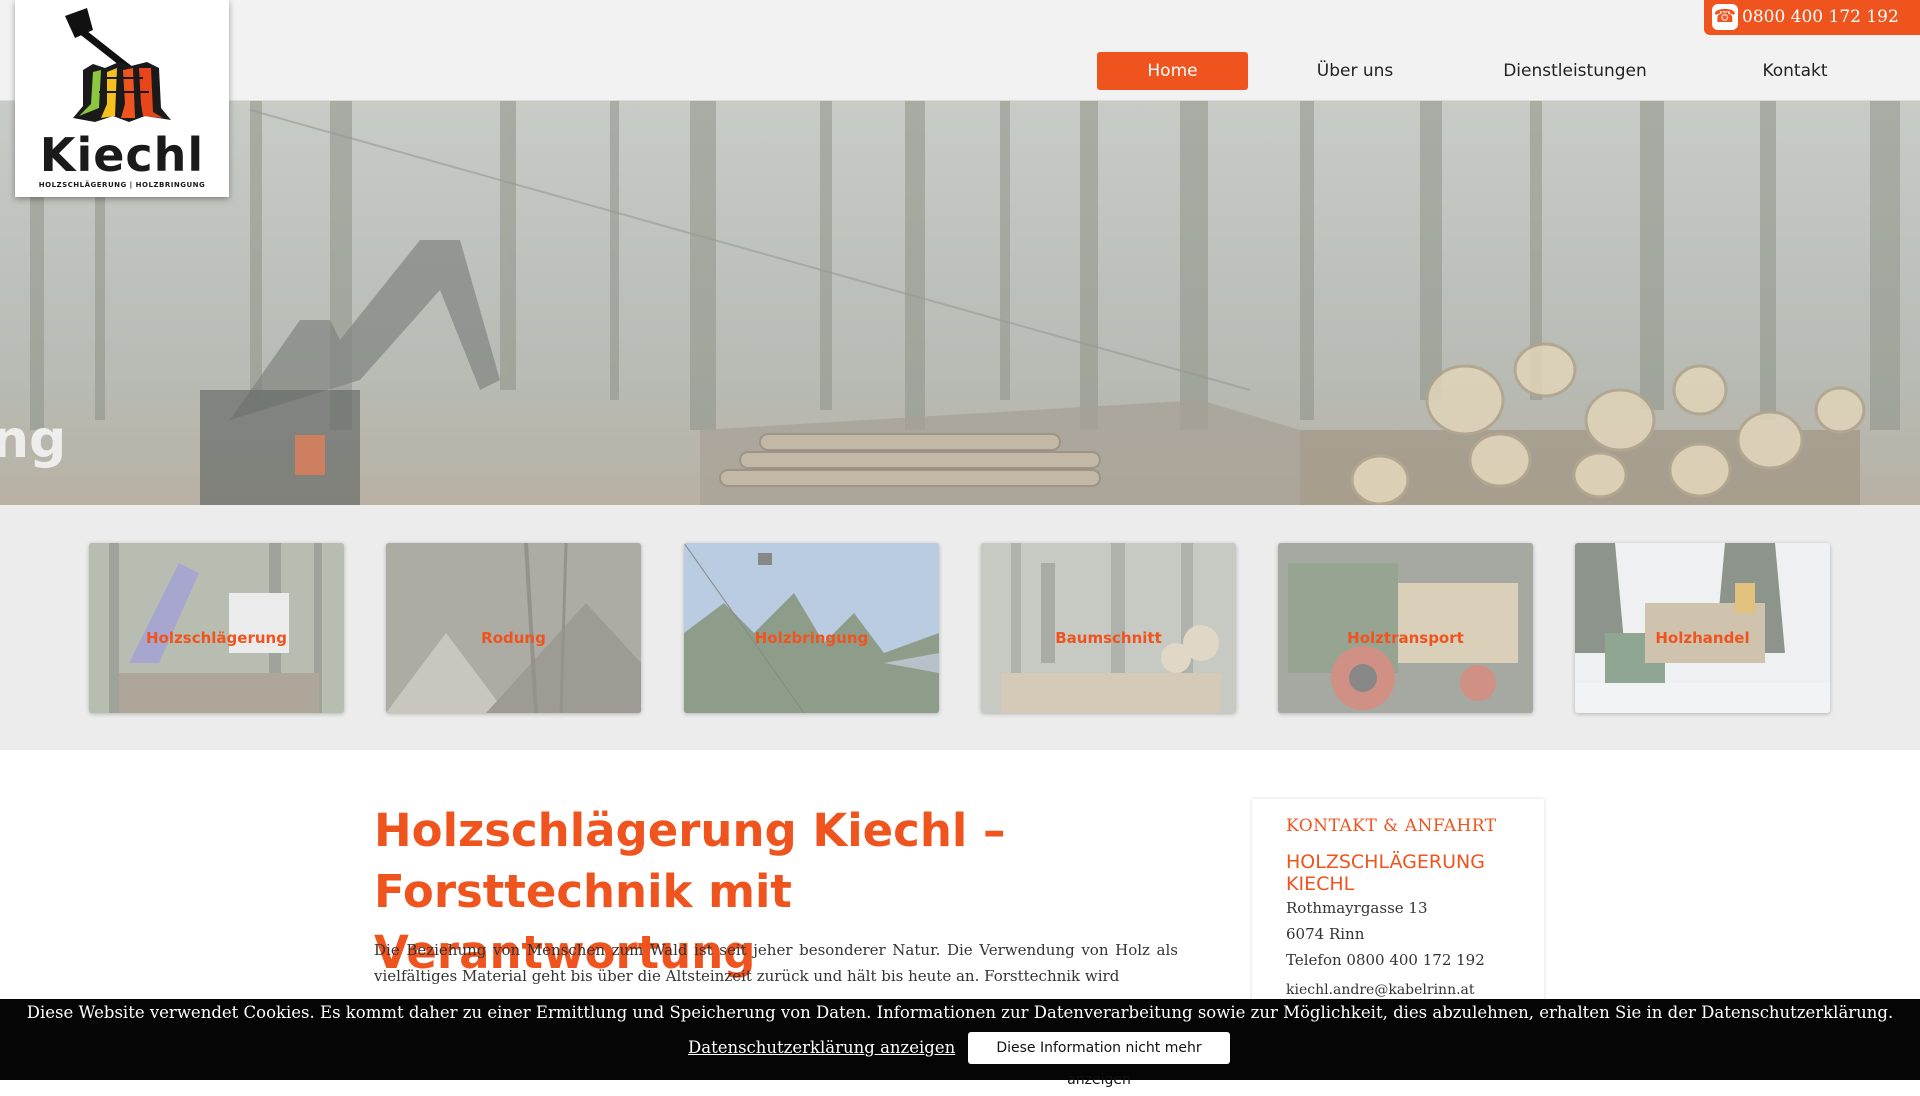  I want to click on service-label: Baumschnitt, so click(1108, 638).